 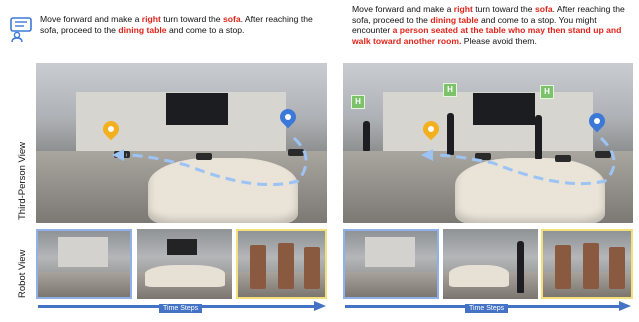 What do you see at coordinates (21, 30) in the screenshot?
I see `chat-person-icon` at bounding box center [21, 30].